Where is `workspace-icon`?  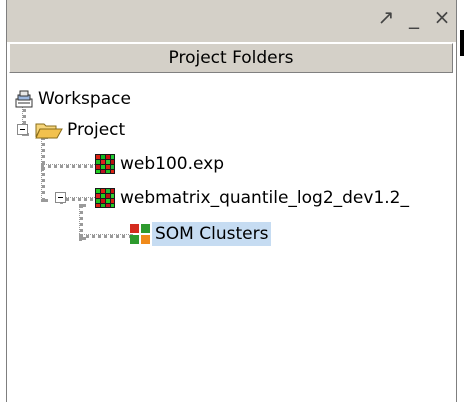
workspace-icon is located at coordinates (24, 99).